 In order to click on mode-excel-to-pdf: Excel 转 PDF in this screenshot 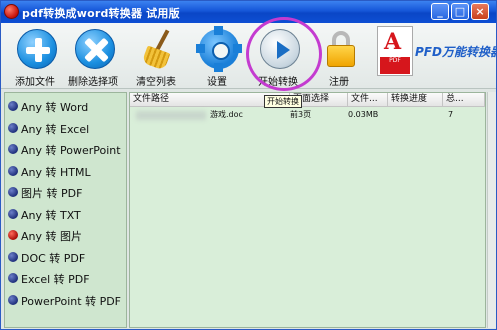, I will do `click(66, 279)`.